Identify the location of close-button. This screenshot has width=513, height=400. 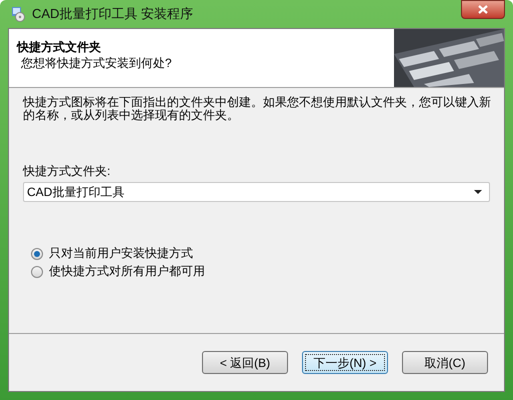
(483, 9).